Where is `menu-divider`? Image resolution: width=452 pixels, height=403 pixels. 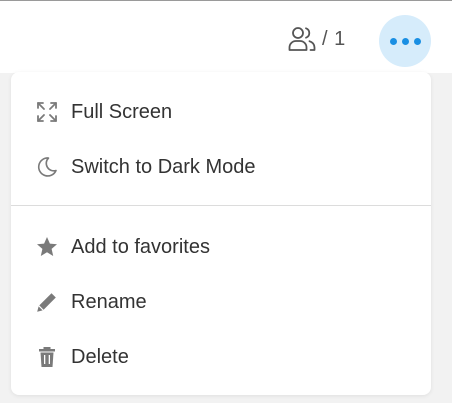 menu-divider is located at coordinates (221, 205).